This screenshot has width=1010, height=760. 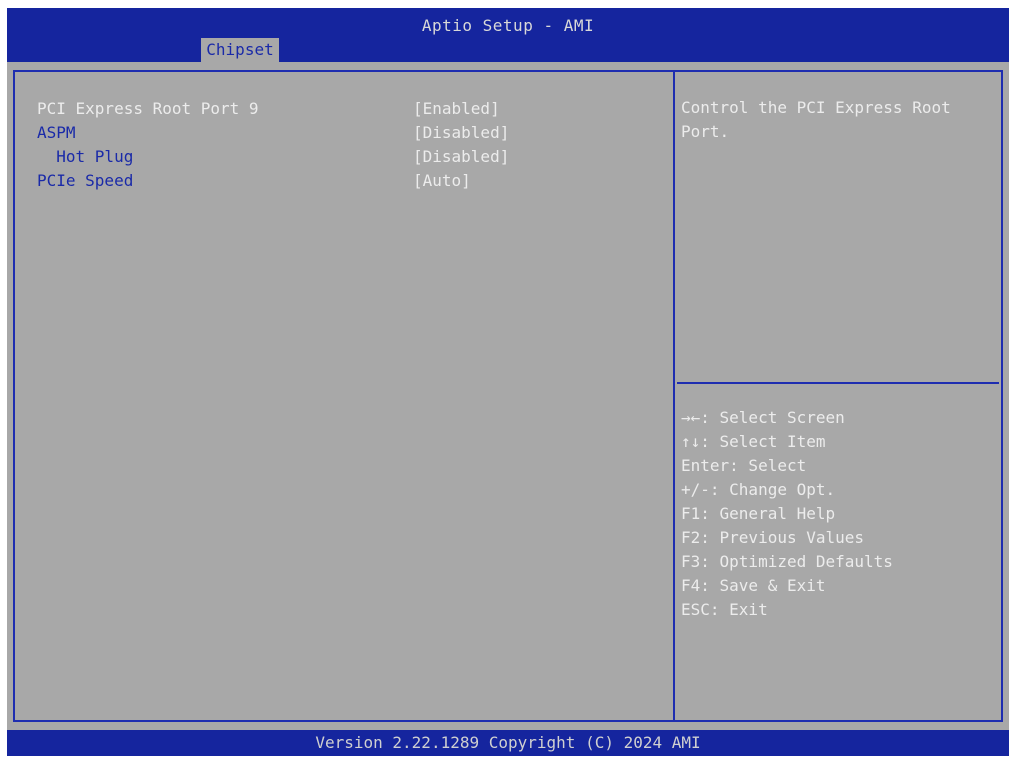 What do you see at coordinates (744, 465) in the screenshot?
I see `key-hint-enter: Enter: Select` at bounding box center [744, 465].